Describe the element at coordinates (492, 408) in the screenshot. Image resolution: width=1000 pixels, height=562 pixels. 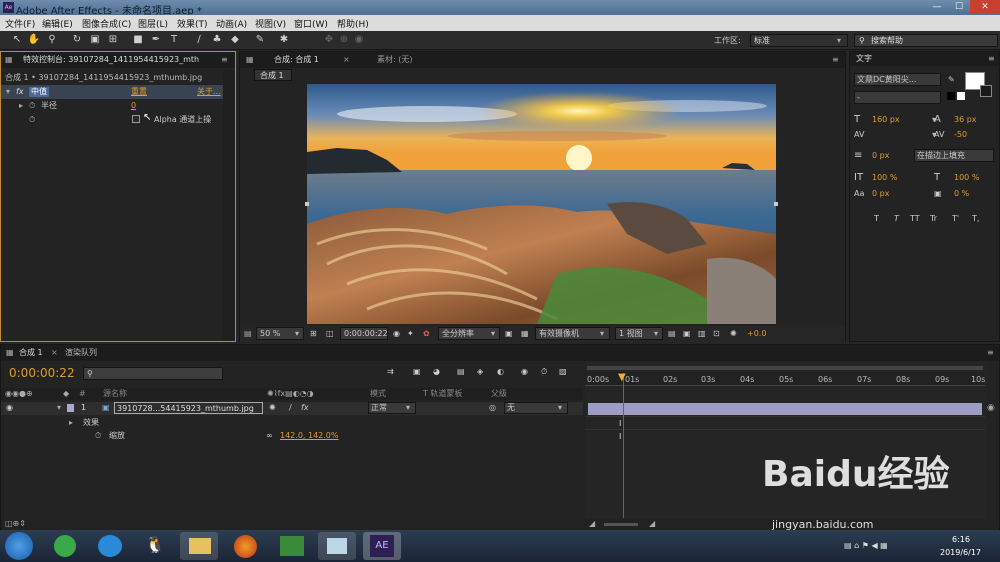
I see `pickwhip-icon: ◎` at that location.